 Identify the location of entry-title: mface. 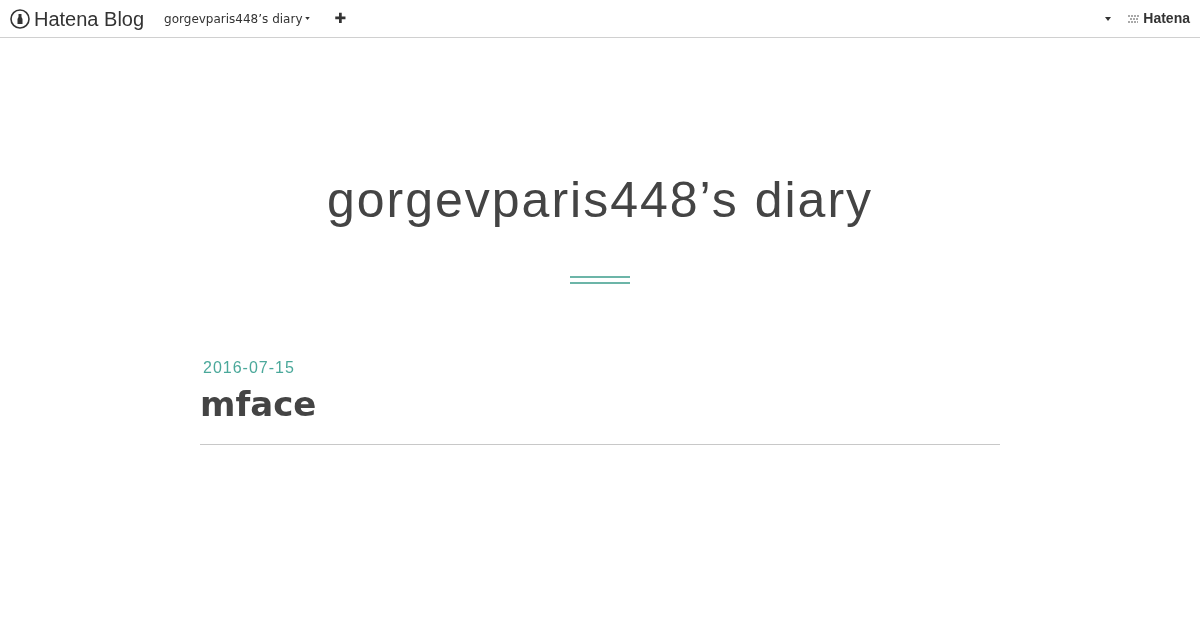
(600, 404).